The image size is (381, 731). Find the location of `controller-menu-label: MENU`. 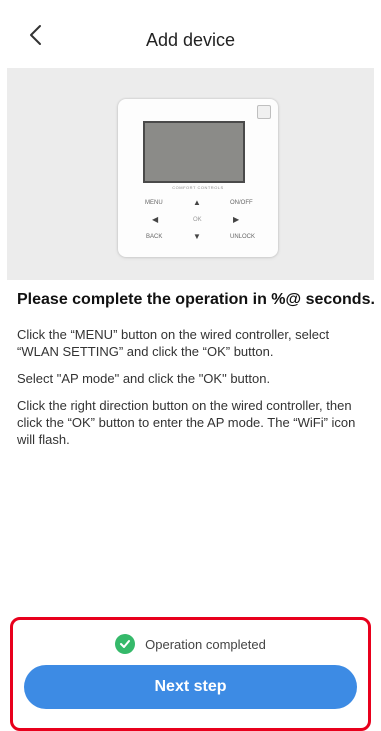

controller-menu-label: MENU is located at coordinates (154, 203).